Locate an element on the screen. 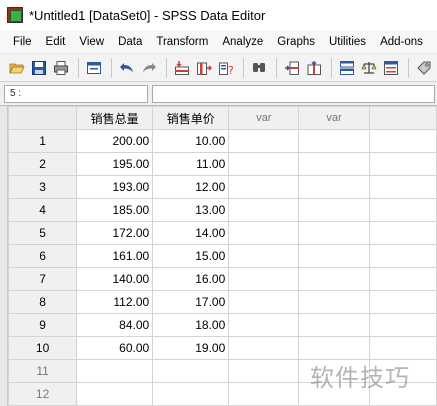  data-cell: 112.00 is located at coordinates (115, 302).